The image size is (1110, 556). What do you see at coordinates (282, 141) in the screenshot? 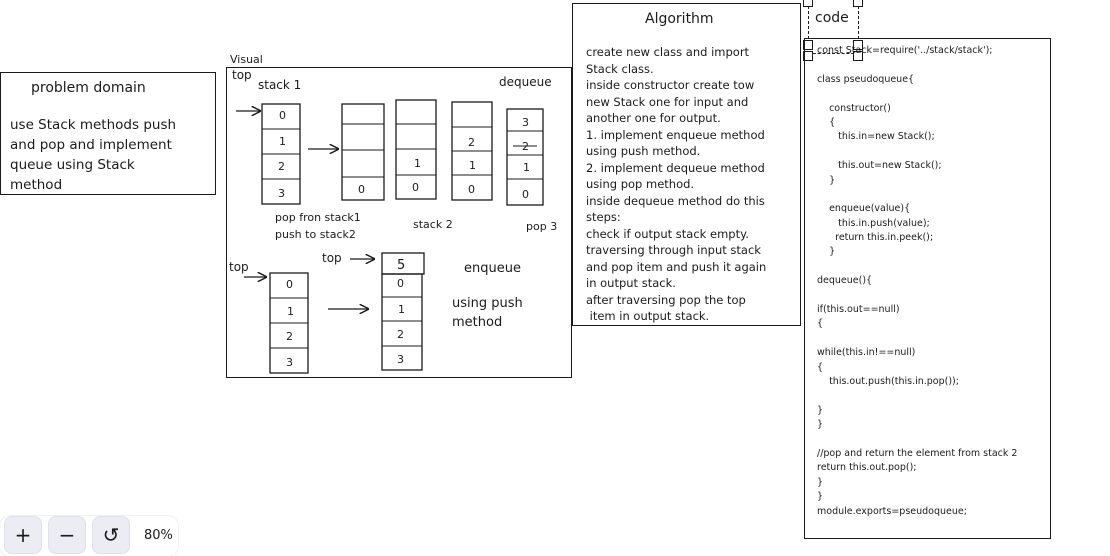
I see `stack1-cell-2: 1` at bounding box center [282, 141].